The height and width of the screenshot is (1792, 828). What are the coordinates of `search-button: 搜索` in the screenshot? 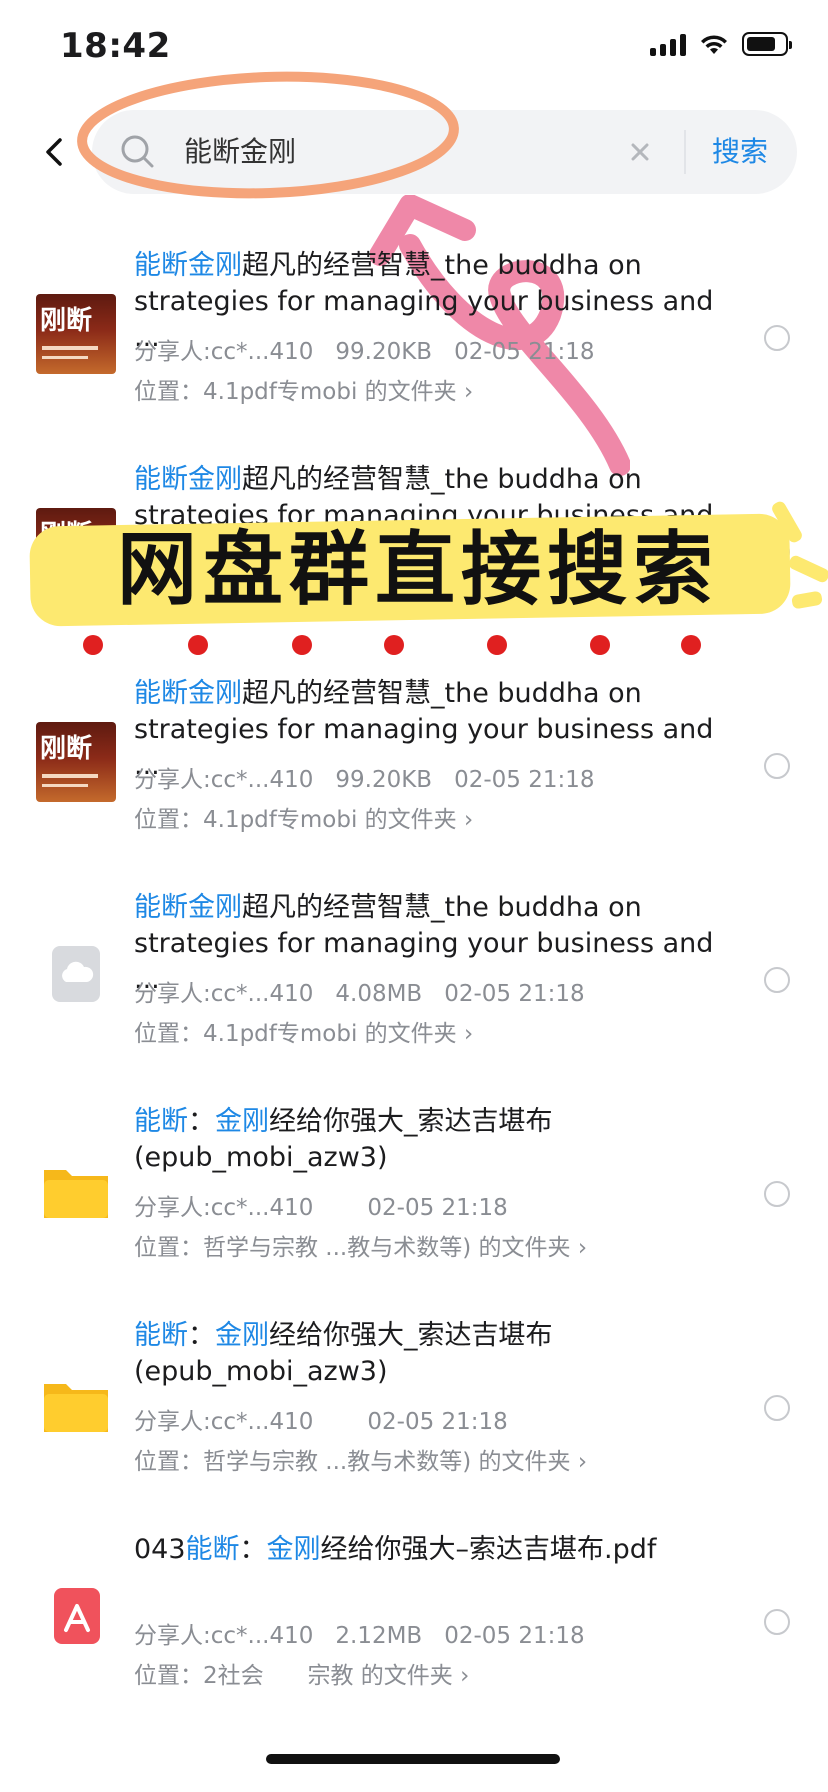 It's located at (740, 152).